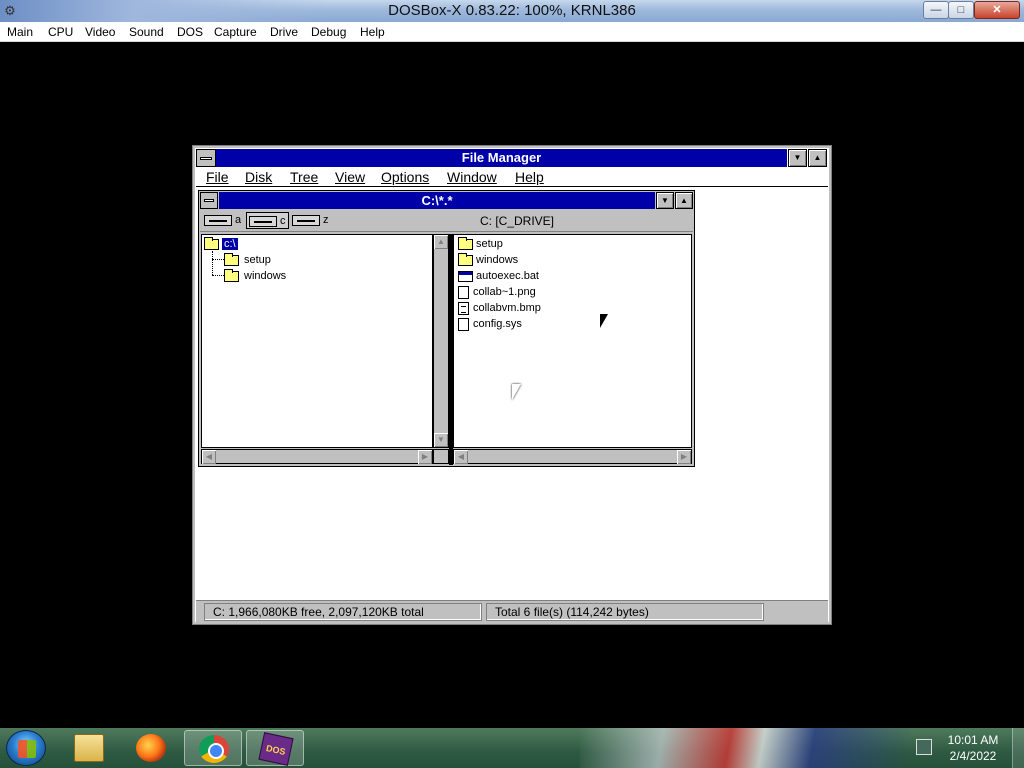  What do you see at coordinates (60, 32) in the screenshot?
I see `menu-cpu: CPU` at bounding box center [60, 32].